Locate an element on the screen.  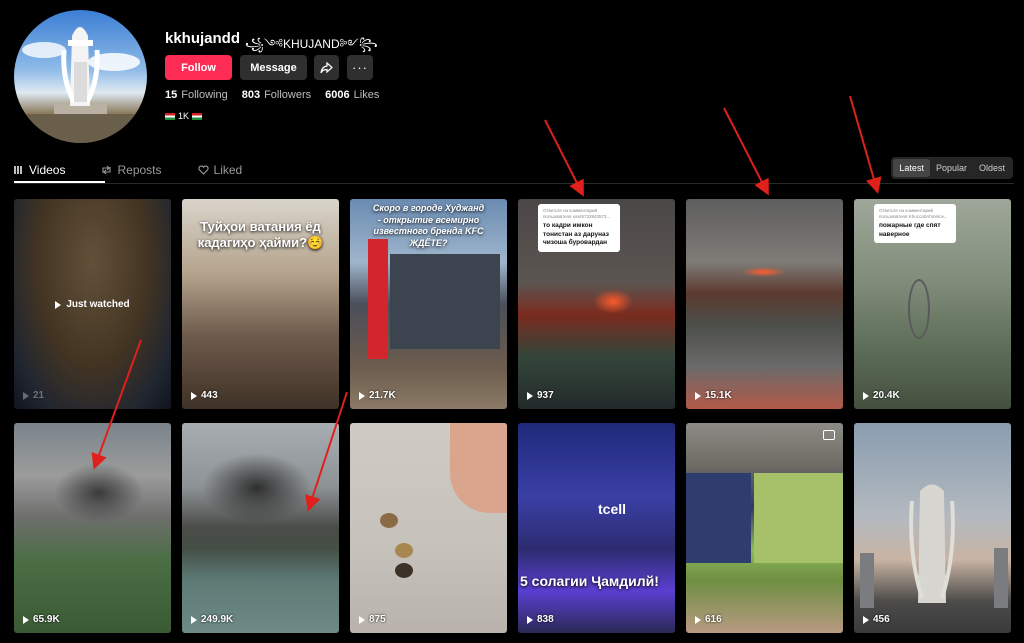
tab-reposts: Reposts is located at coordinates (131, 170).